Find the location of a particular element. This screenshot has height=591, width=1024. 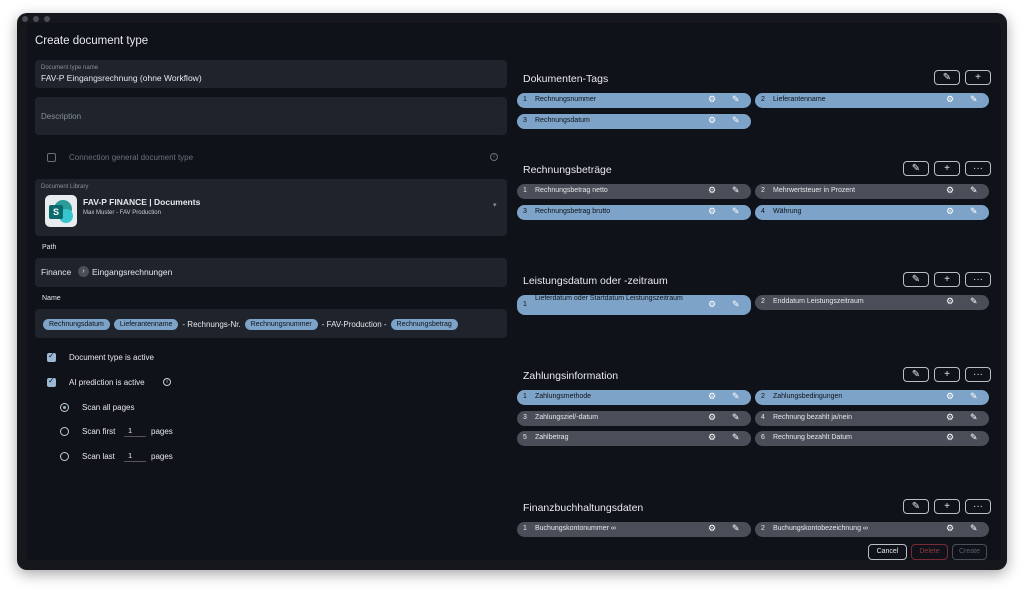

connection-info-icon: i is located at coordinates (494, 157).